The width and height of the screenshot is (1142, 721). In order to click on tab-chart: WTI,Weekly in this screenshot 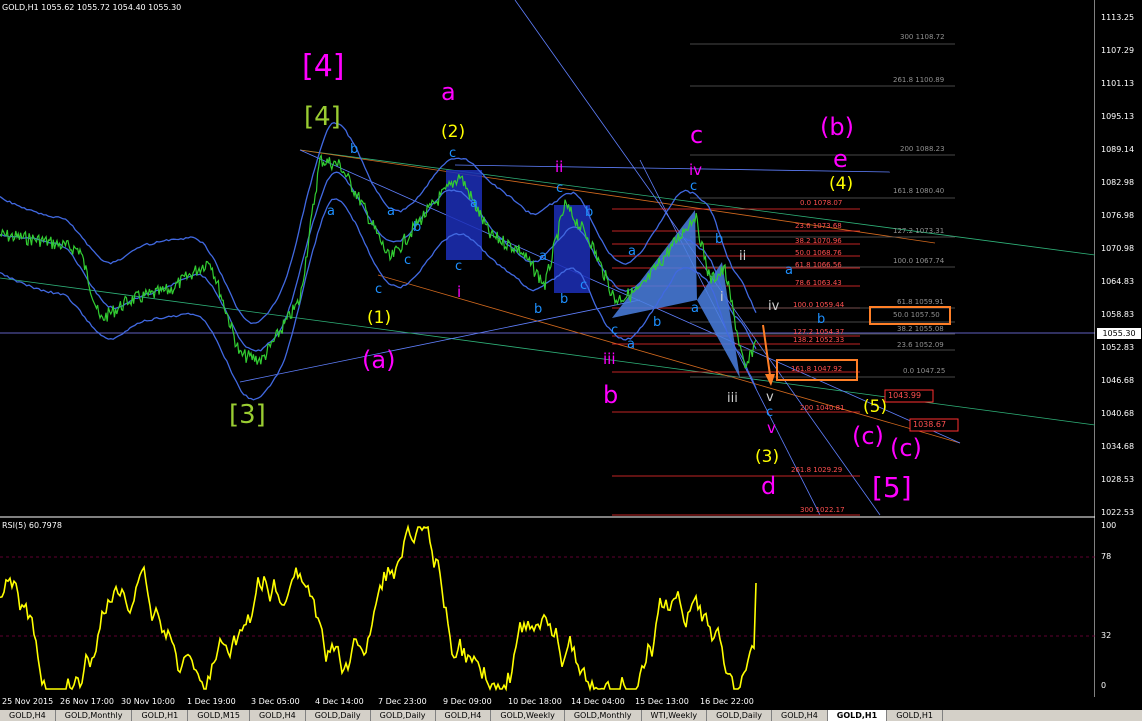, I will do `click(675, 715)`.